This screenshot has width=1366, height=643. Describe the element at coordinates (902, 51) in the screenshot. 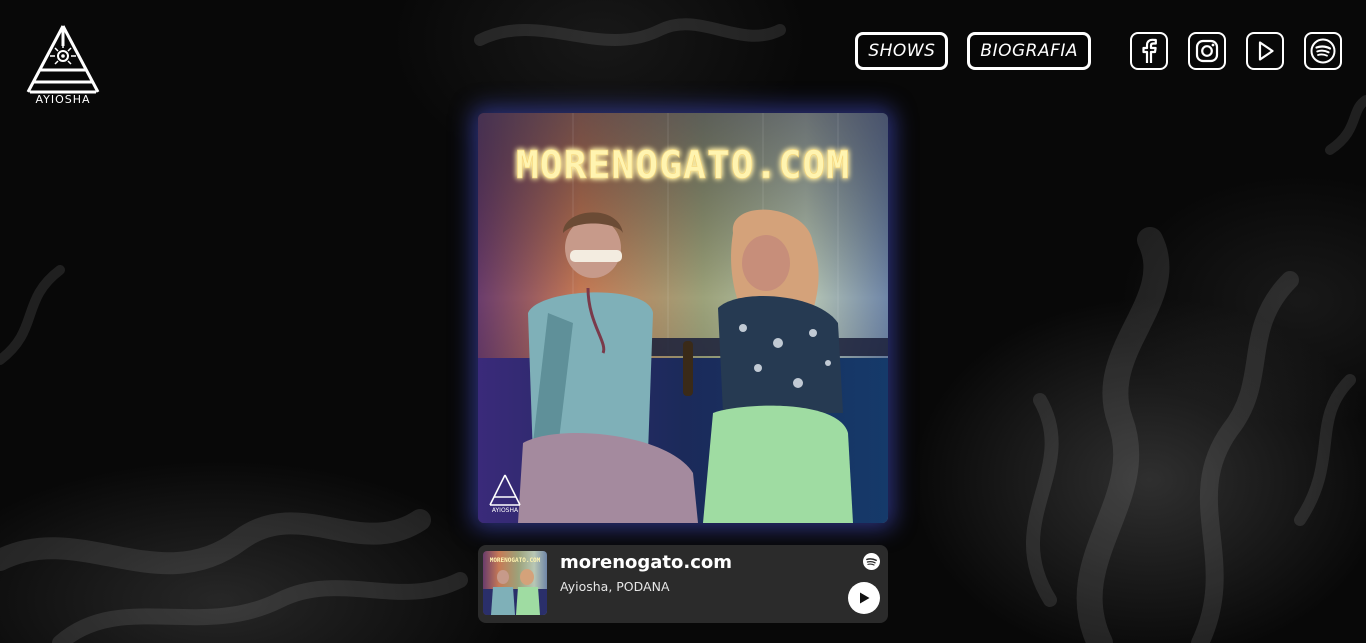

I see `shows-button: SHOWS` at that location.